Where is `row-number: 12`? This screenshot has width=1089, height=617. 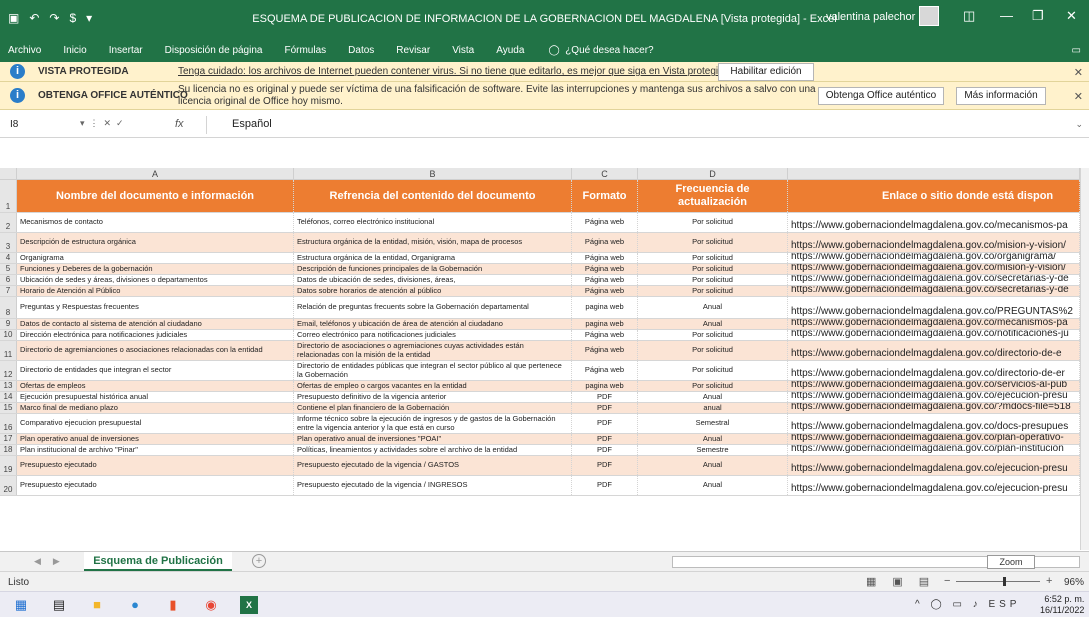 row-number: 12 is located at coordinates (8, 370).